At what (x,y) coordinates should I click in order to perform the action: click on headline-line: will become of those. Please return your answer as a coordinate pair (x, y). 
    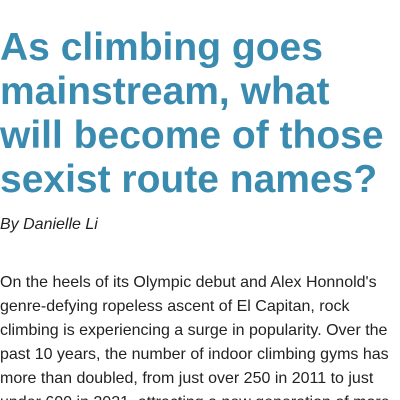
    Looking at the image, I should click on (192, 135).